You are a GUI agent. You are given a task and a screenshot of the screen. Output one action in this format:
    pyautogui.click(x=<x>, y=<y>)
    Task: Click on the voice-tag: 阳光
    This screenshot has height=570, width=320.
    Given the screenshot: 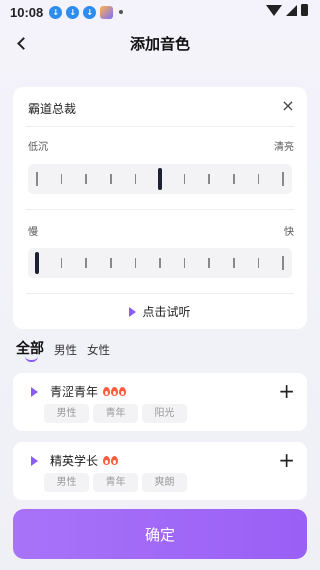 What is the action you would take?
    pyautogui.click(x=164, y=413)
    